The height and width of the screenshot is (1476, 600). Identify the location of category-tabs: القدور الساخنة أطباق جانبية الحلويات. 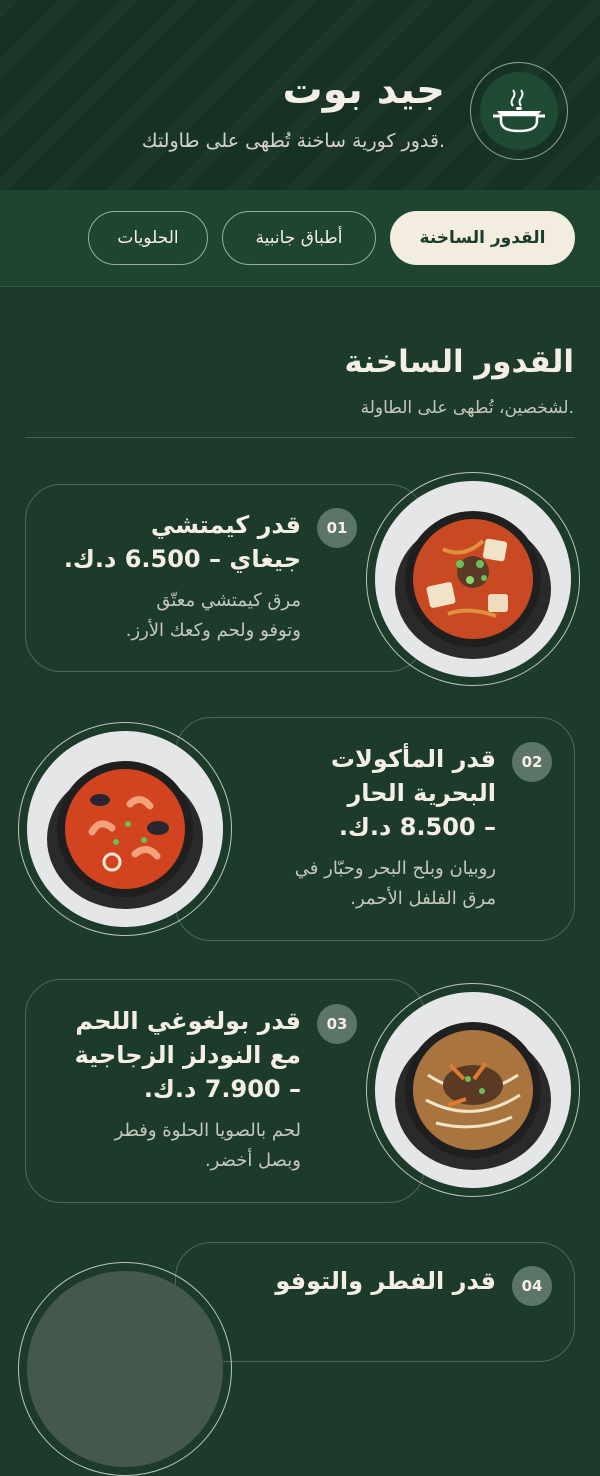
(300, 238).